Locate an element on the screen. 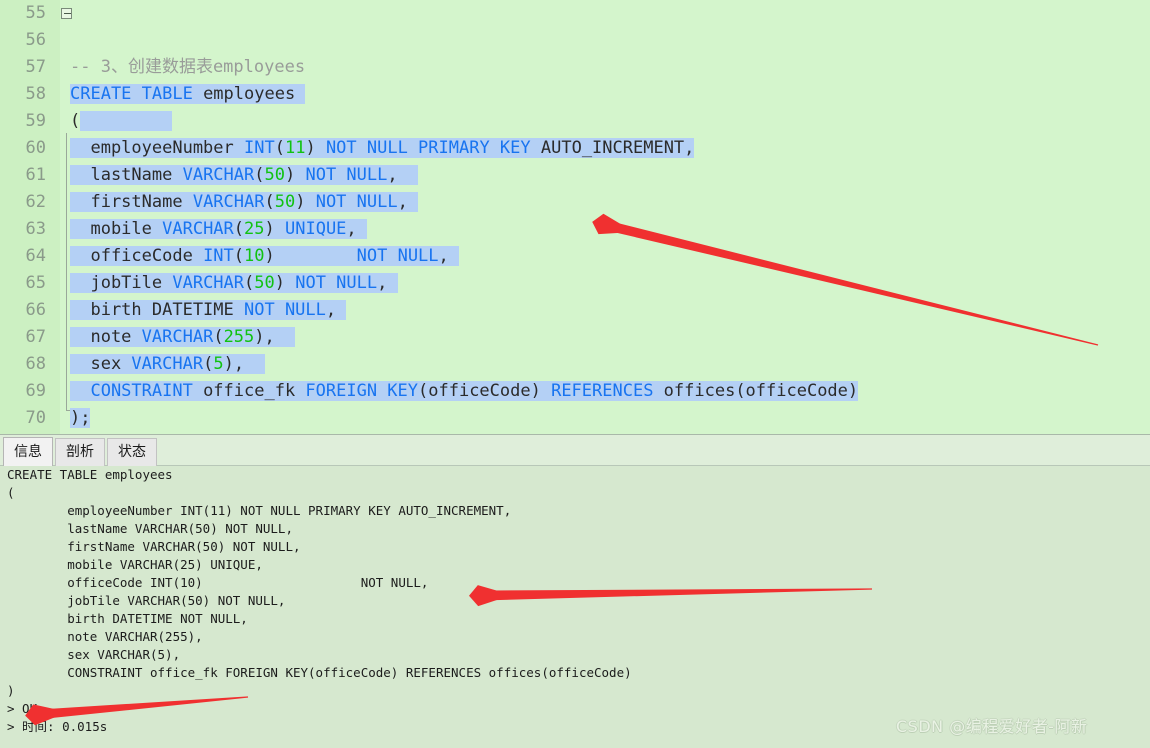  code-token: CONSTRAINT is located at coordinates (131, 391).